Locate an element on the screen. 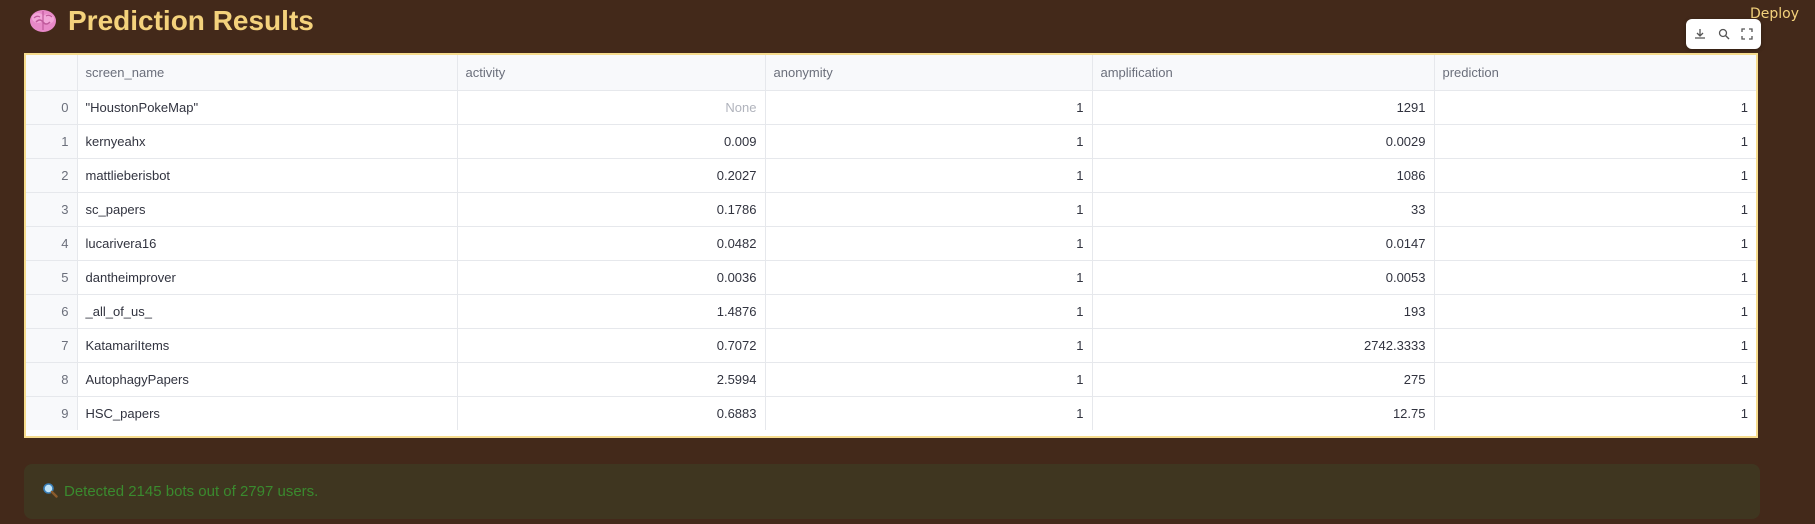  cell-activity: 0.2027 is located at coordinates (611, 175).